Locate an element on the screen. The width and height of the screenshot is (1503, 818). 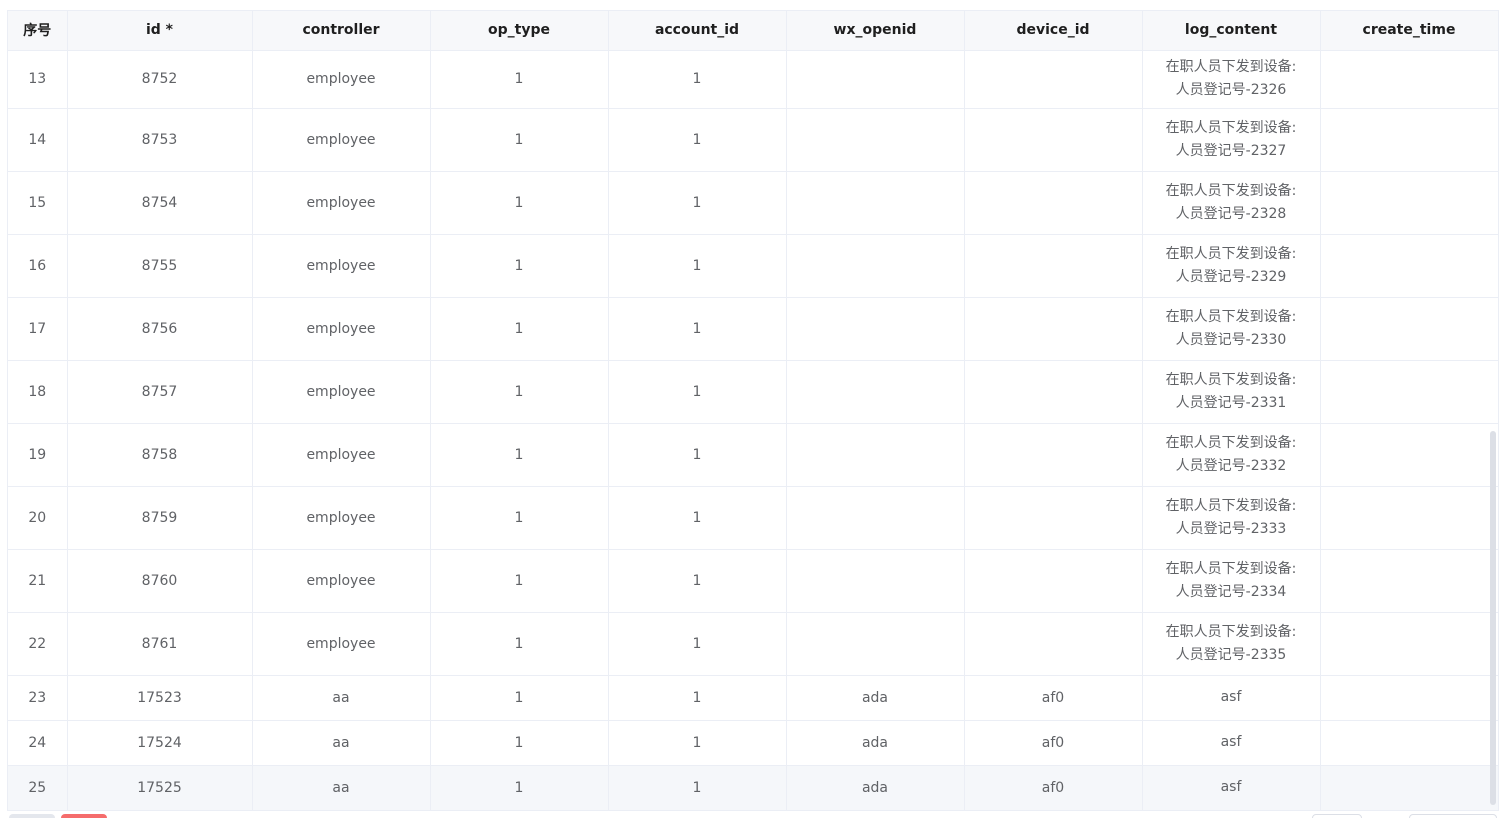
table-row: 16 8755 employee 1 1 在职人员下发到设备: 人员登记号-2329 is located at coordinates (753, 266).